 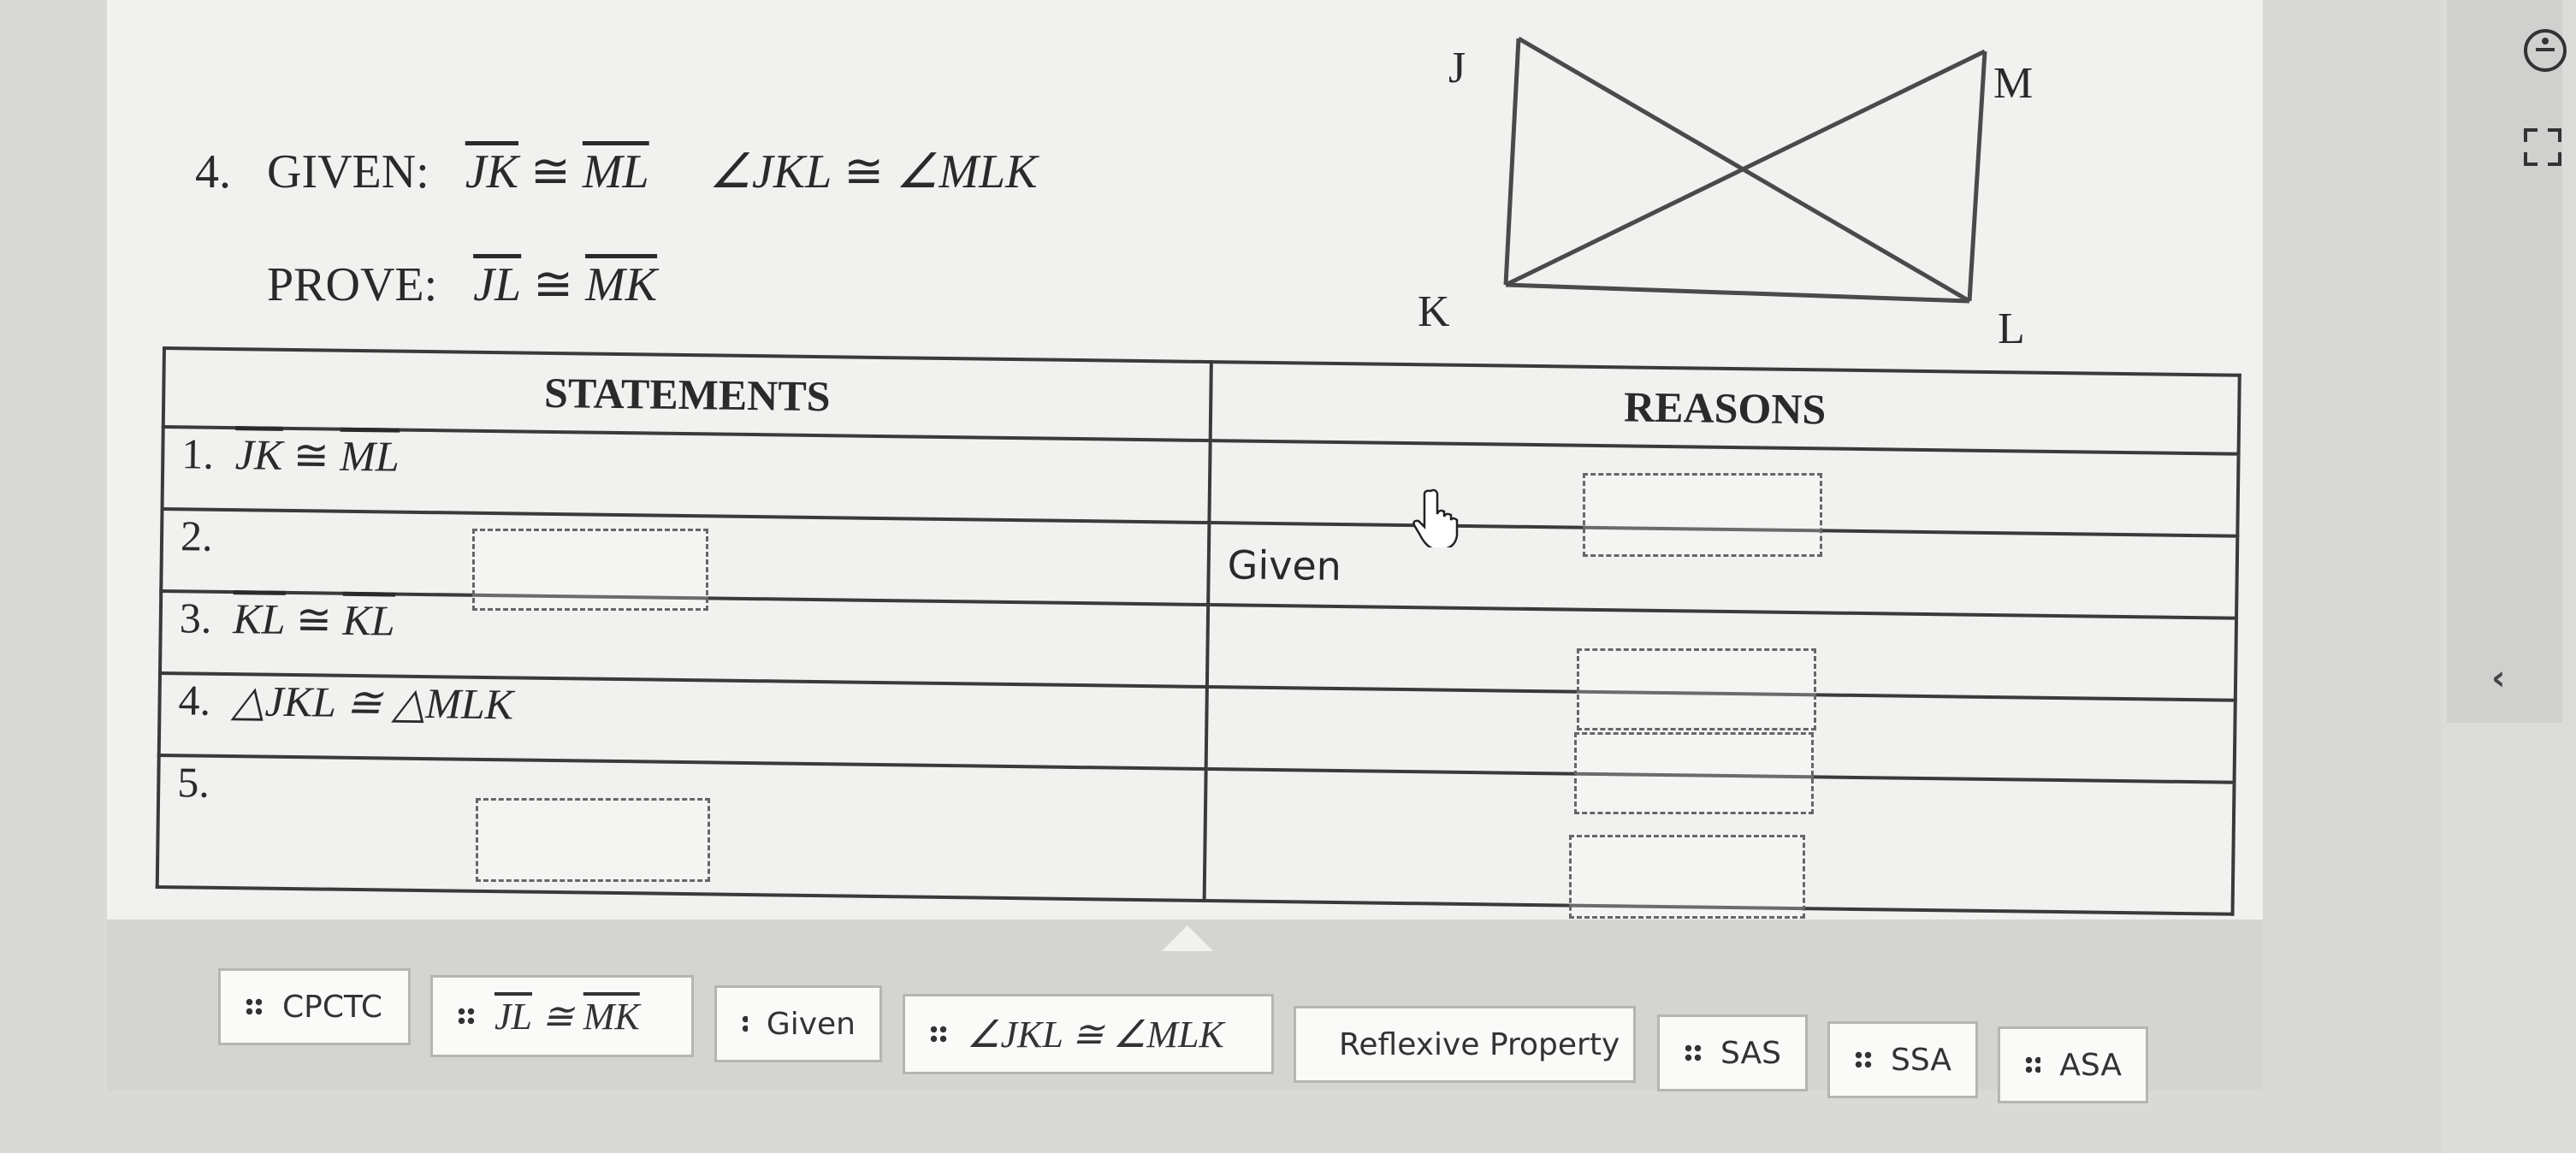 I want to click on statement-cell: 1. JK ≅ ML, so click(x=687, y=475).